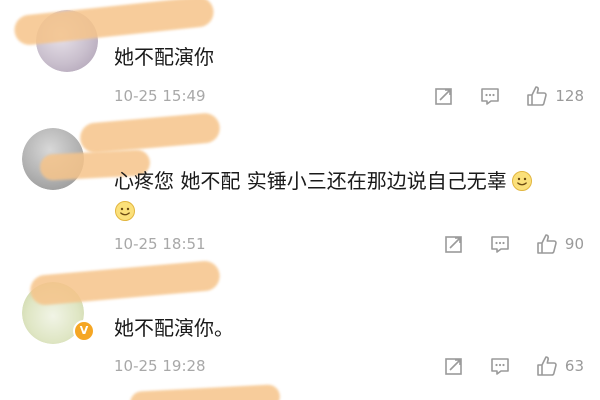 The height and width of the screenshot is (400, 600). Describe the element at coordinates (160, 366) in the screenshot. I see `comment-time: 10-25 19:28` at that location.